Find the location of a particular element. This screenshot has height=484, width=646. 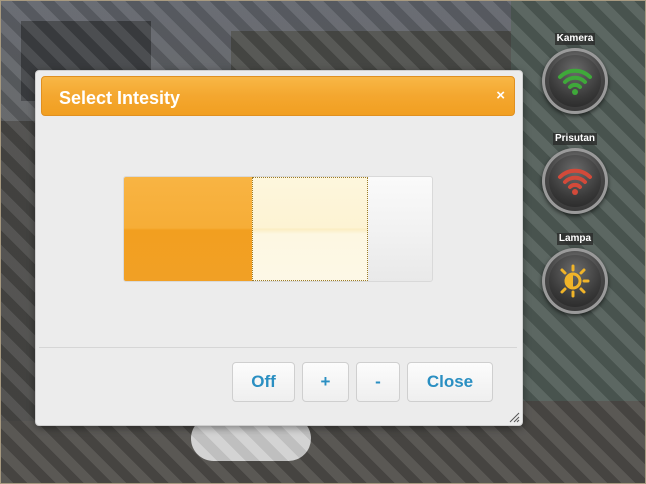

dialog-divider is located at coordinates (278, 347).